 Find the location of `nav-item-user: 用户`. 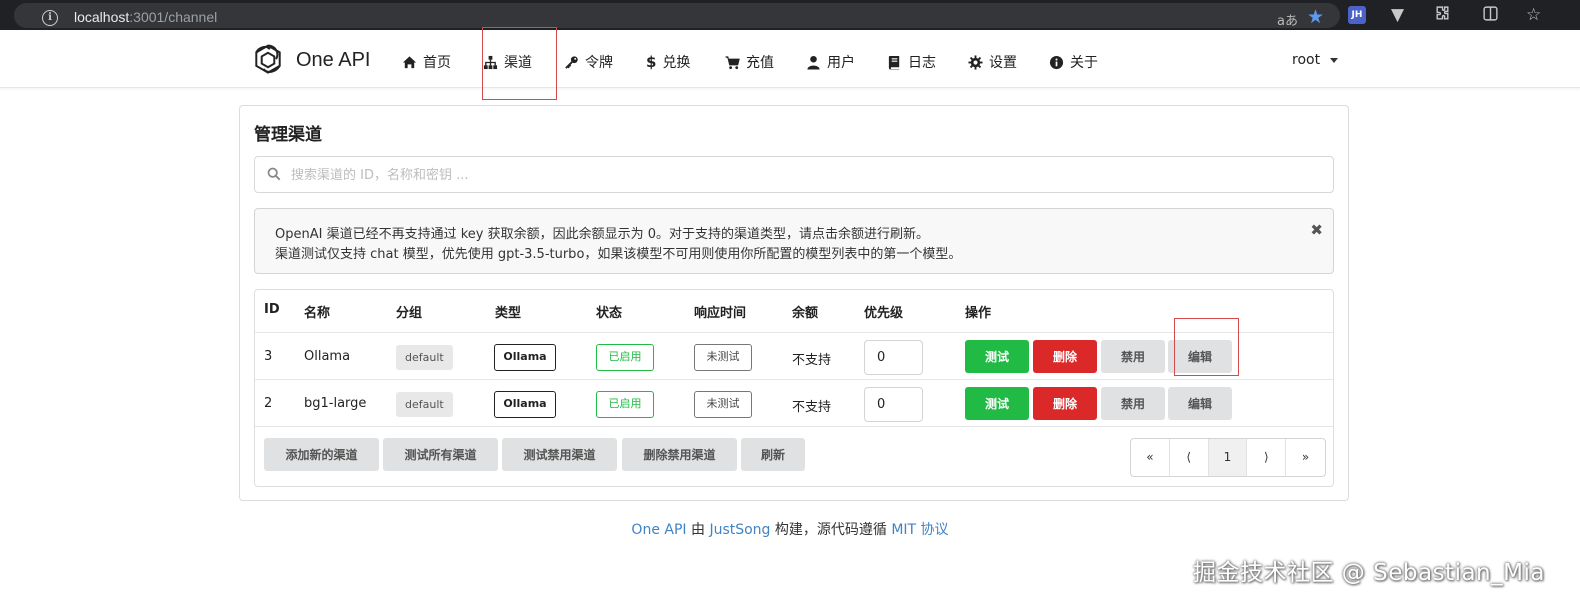

nav-item-user: 用户 is located at coordinates (830, 62).